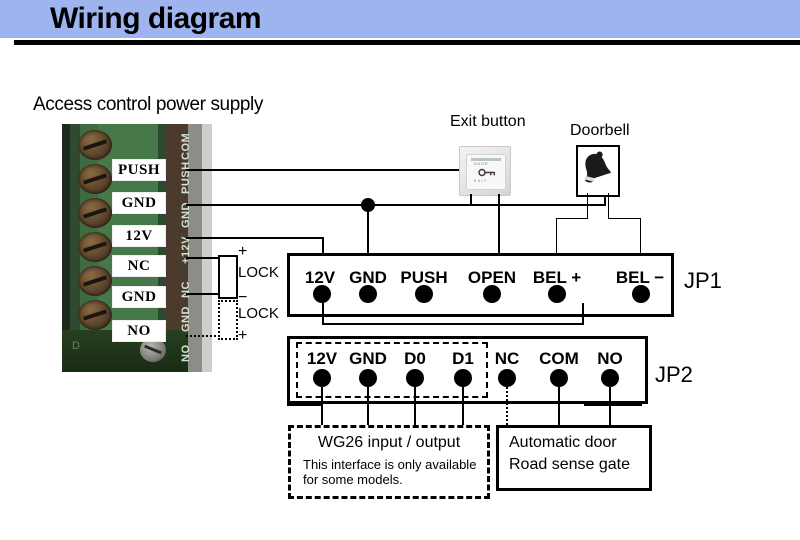 This screenshot has width=800, height=540. Describe the element at coordinates (139, 331) in the screenshot. I see `terminal-label-no: NO` at that location.